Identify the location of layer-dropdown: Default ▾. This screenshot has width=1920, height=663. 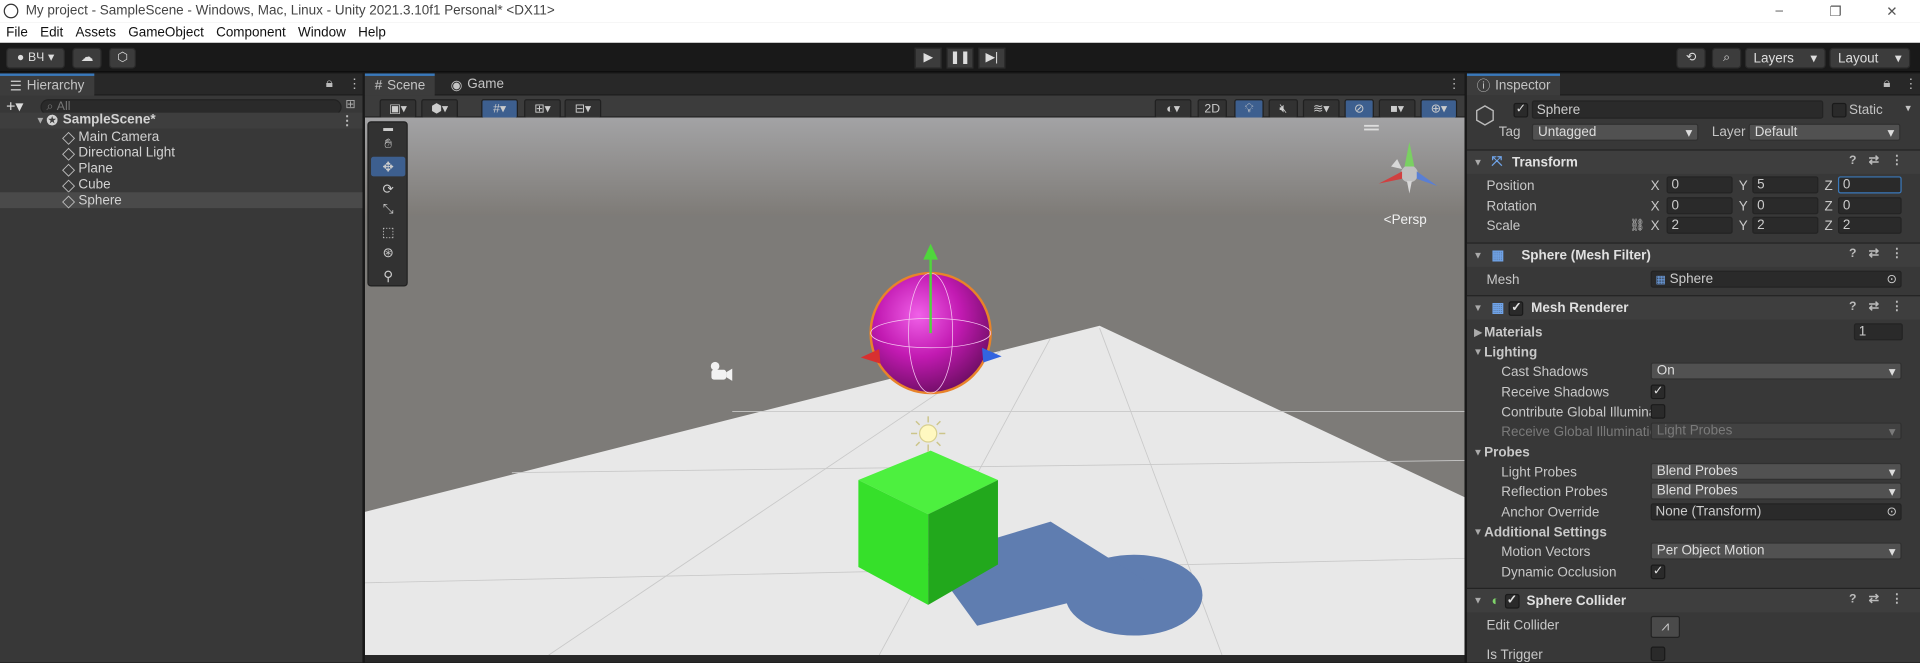
(1824, 132).